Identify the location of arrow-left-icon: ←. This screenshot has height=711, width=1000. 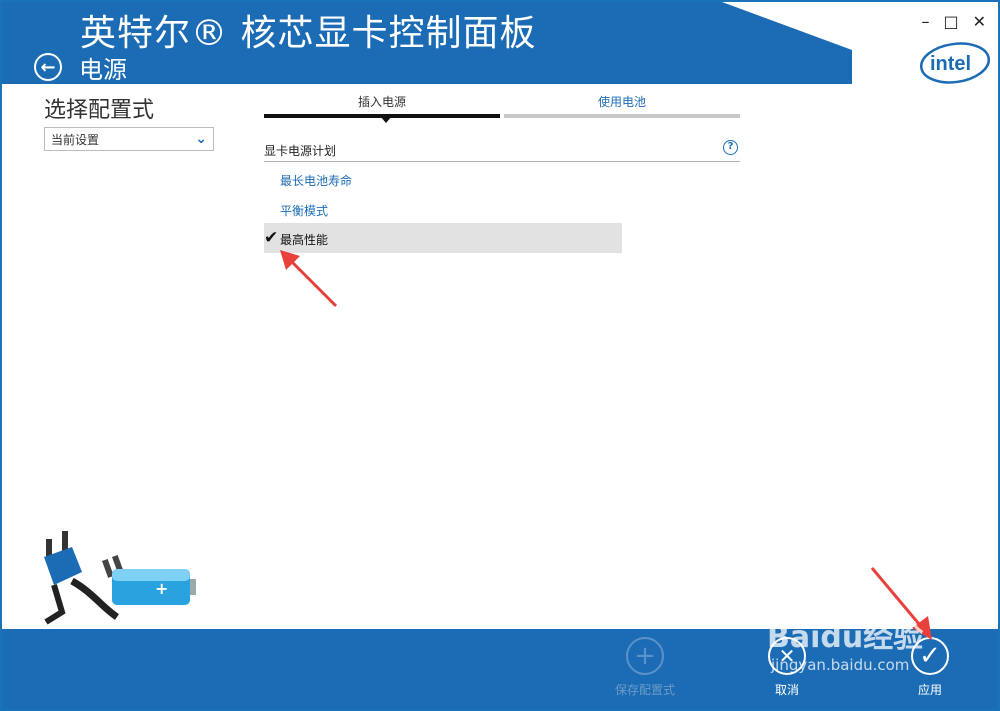
(48, 67).